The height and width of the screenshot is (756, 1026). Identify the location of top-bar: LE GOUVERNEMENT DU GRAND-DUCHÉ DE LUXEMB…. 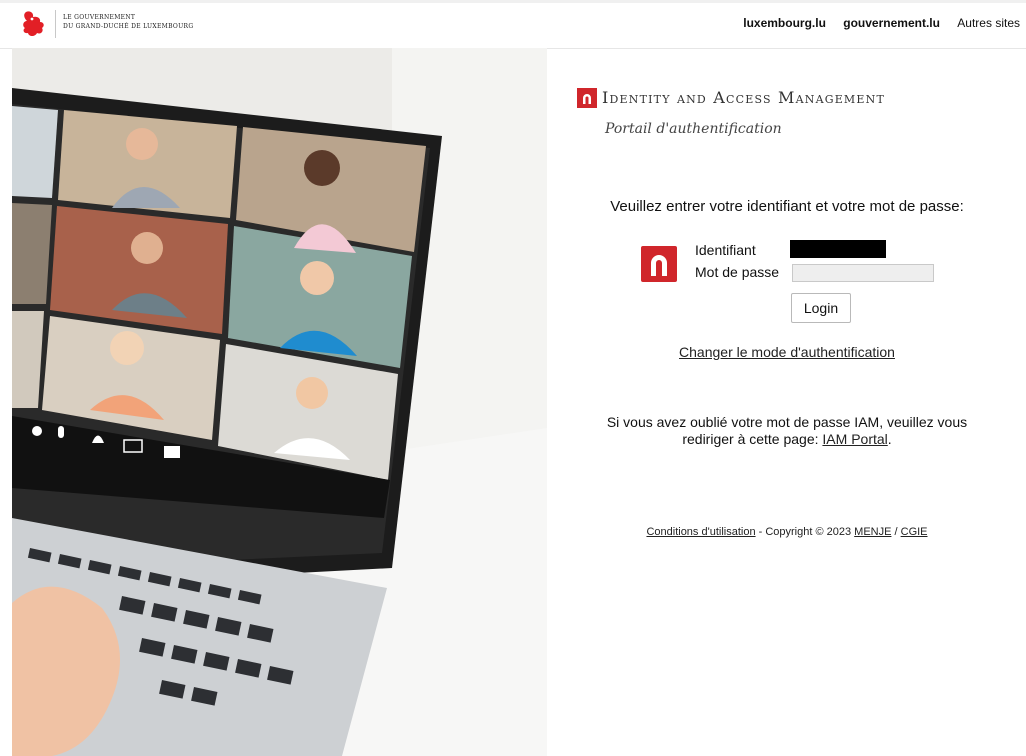
(513, 24).